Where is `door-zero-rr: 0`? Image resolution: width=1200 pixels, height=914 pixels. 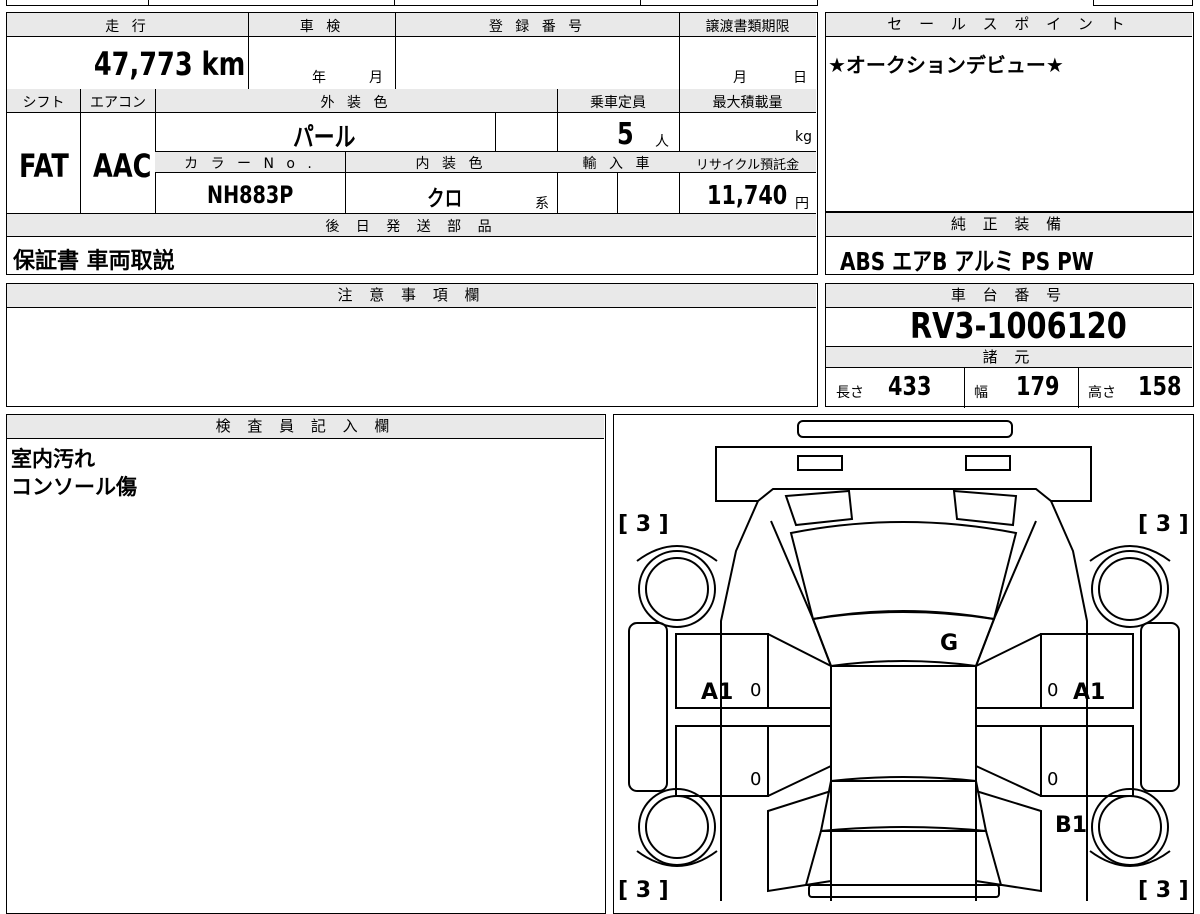
door-zero-rr: 0 is located at coordinates (1052, 779).